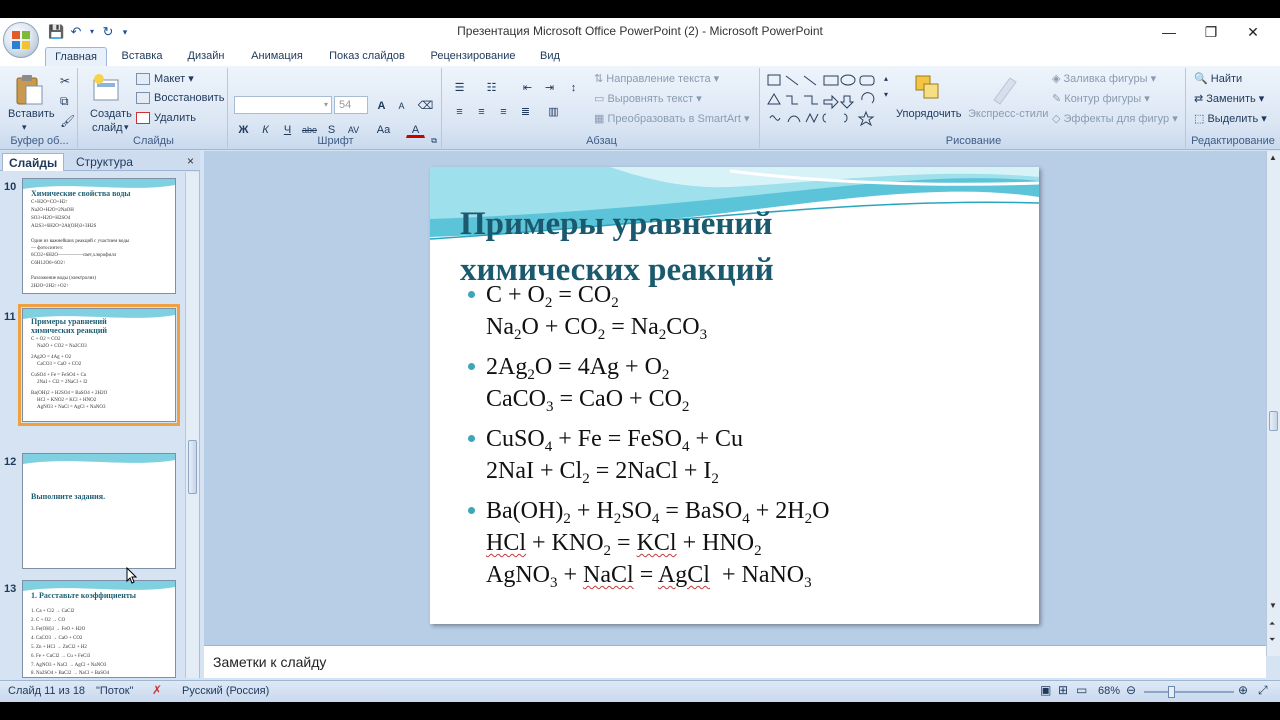 This screenshot has height=720, width=1280. Describe the element at coordinates (748, 511) in the screenshot. I see `equation-line: Ba(OH)2 + H2SO4 = BaSO4 + 2H2O` at that location.